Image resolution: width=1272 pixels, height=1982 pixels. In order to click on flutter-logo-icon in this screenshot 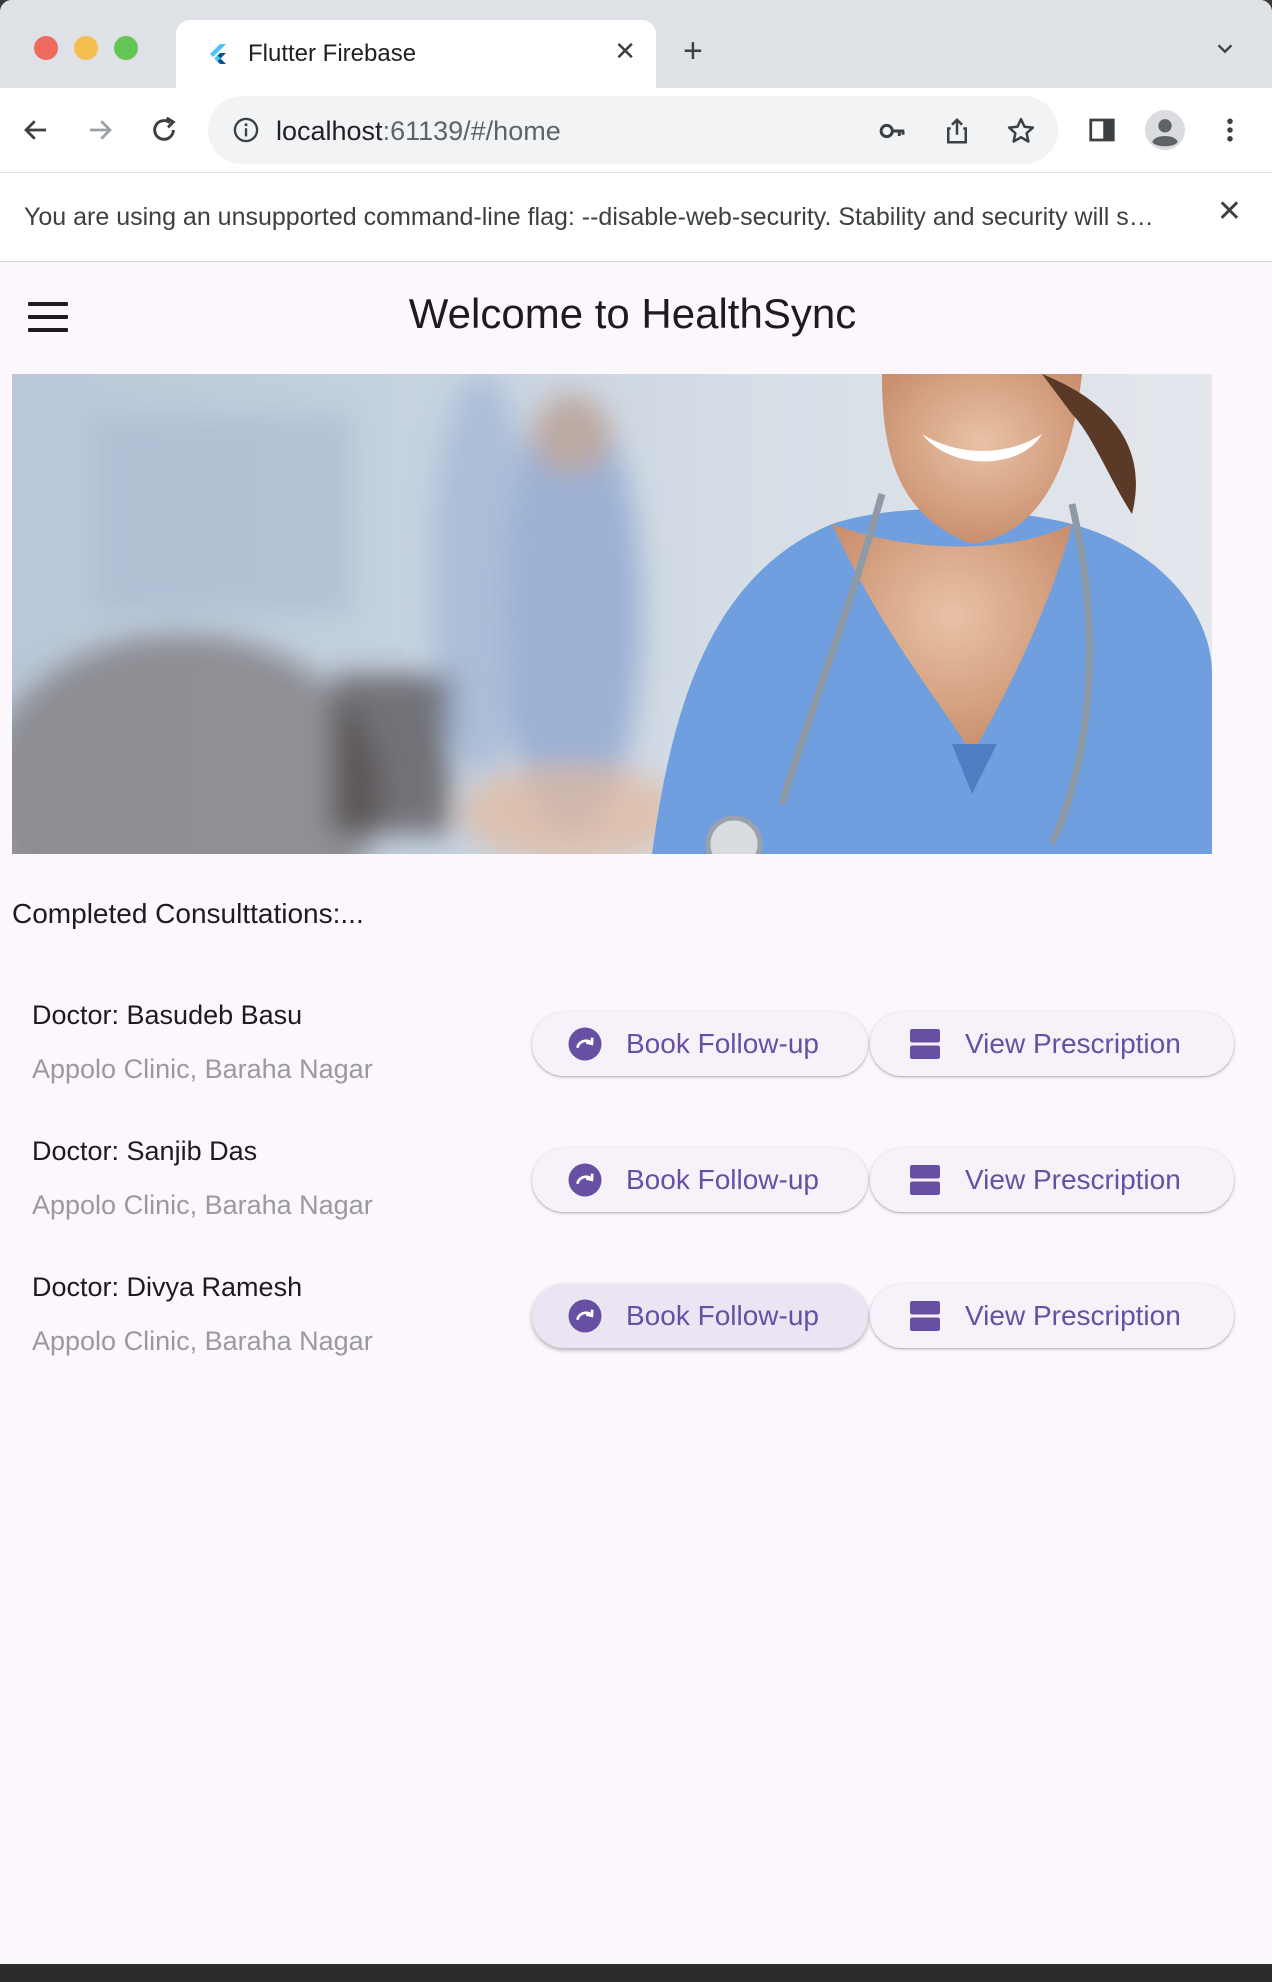, I will do `click(218, 54)`.